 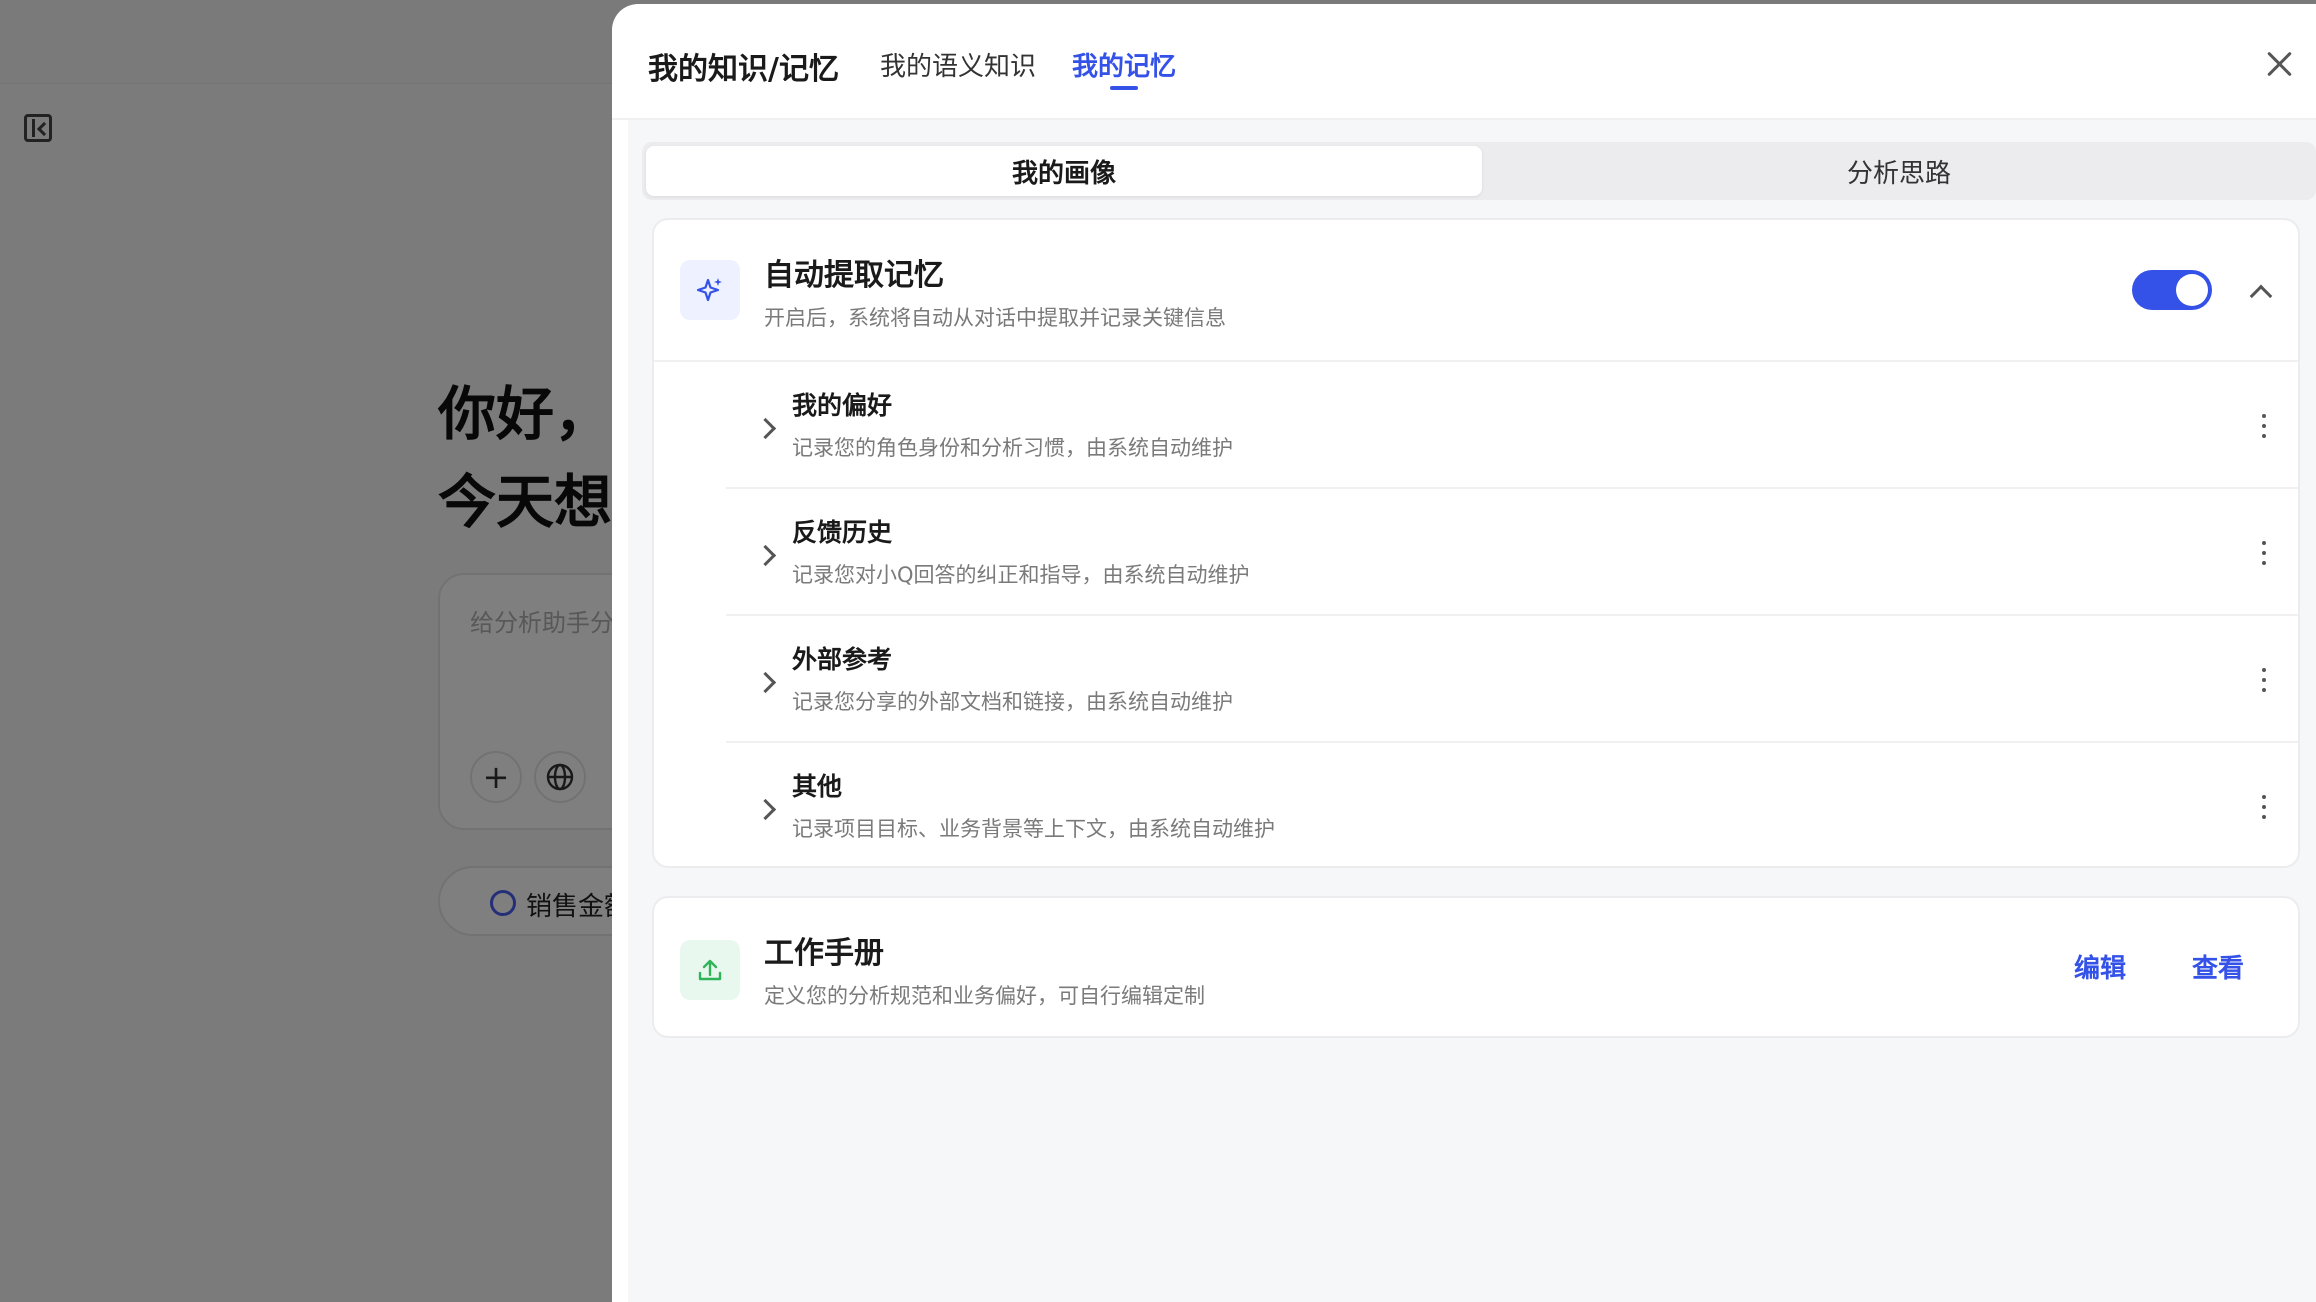 What do you see at coordinates (2218, 966) in the screenshot?
I see `view-button: 查看` at bounding box center [2218, 966].